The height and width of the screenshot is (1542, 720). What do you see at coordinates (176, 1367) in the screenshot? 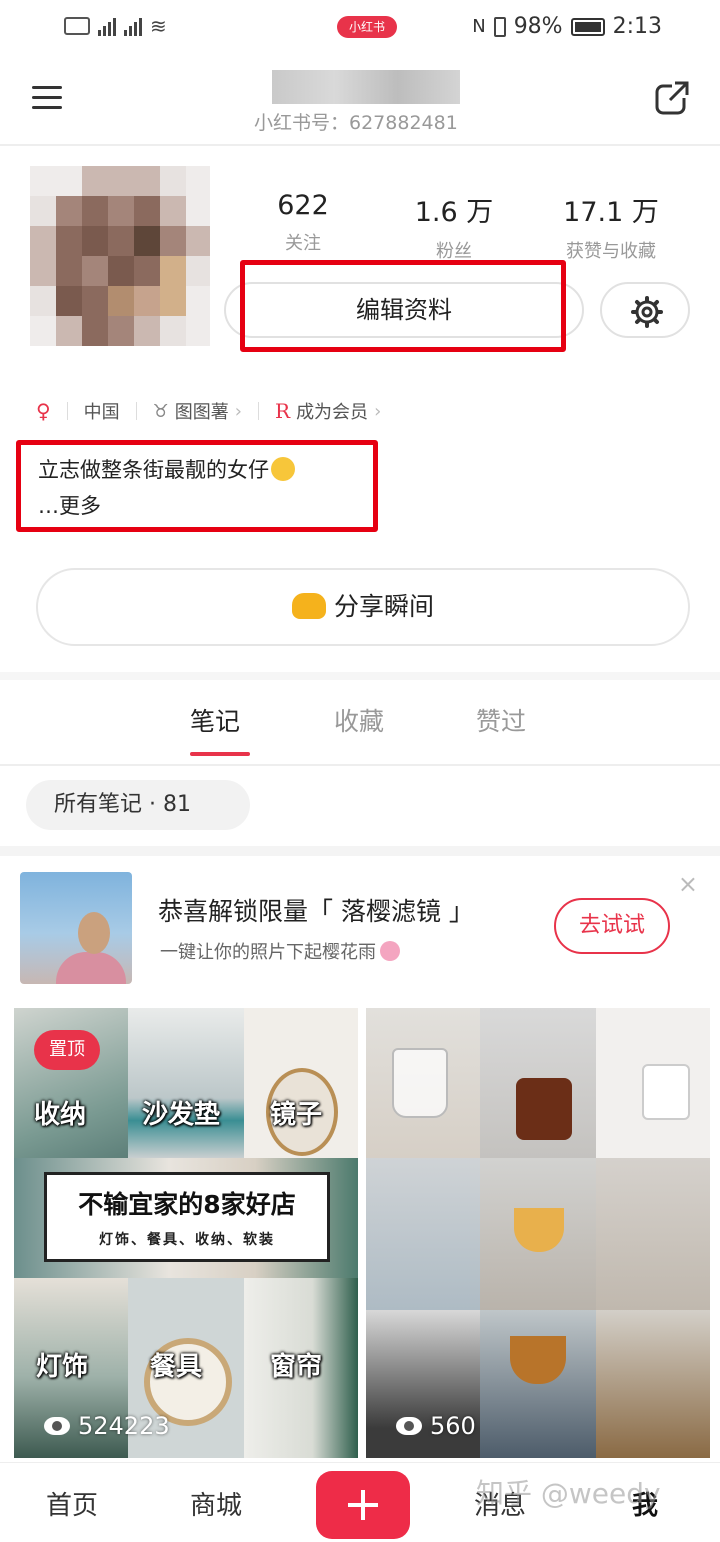
I see `category-label: 餐具` at bounding box center [176, 1367].